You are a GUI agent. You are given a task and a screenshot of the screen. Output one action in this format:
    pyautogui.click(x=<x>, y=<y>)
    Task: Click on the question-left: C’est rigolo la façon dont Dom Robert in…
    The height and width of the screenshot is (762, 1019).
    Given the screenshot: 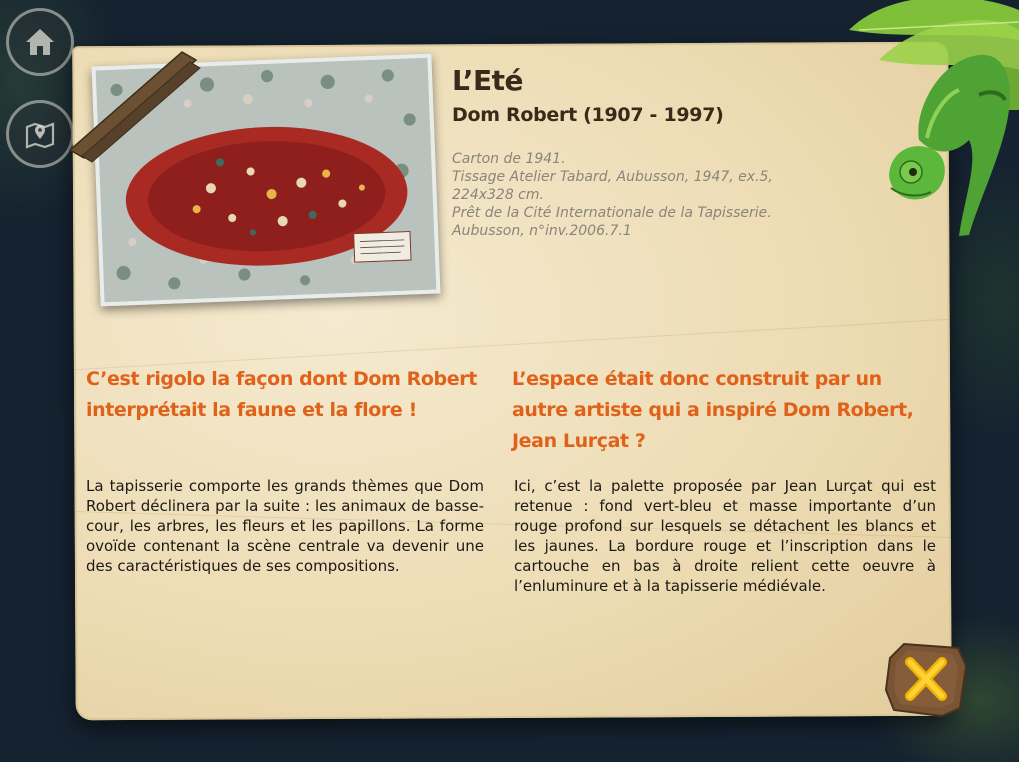 What is the action you would take?
    pyautogui.click(x=281, y=394)
    